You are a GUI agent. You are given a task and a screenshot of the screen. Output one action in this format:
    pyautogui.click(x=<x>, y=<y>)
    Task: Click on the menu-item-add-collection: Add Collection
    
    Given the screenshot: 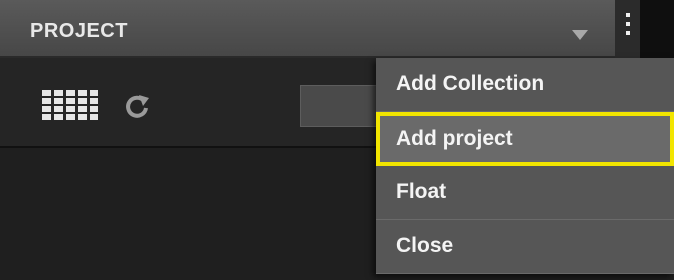 What is the action you would take?
    pyautogui.click(x=525, y=85)
    